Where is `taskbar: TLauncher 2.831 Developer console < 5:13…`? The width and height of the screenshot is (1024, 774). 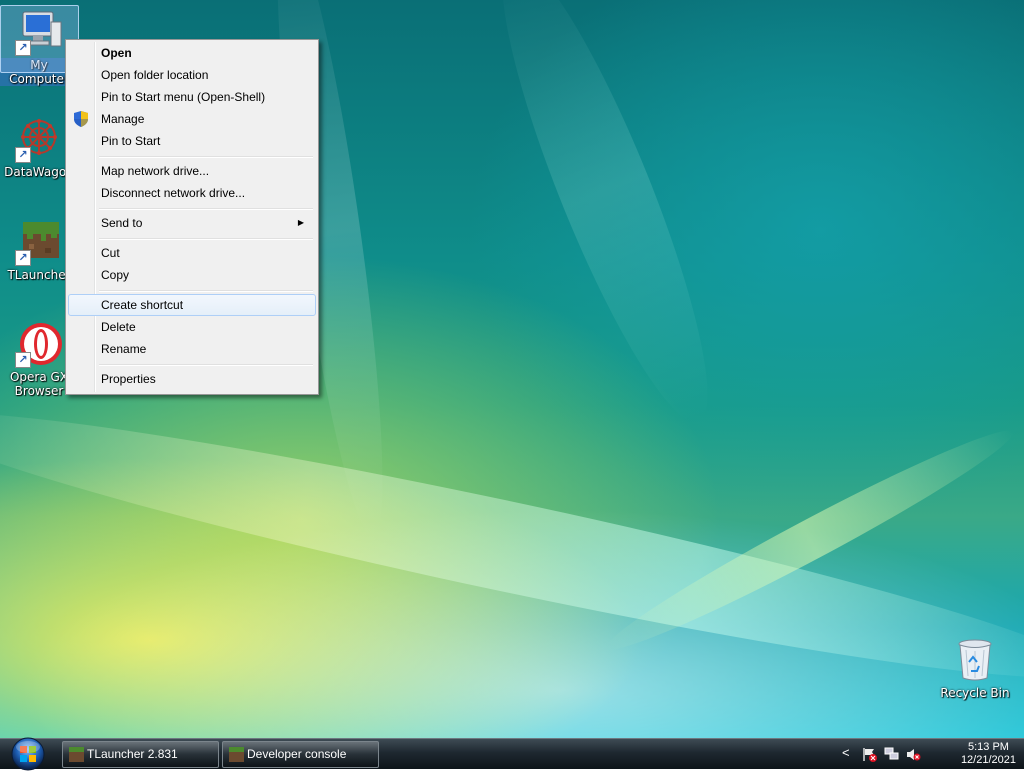
taskbar: TLauncher 2.831 Developer console < 5:13… is located at coordinates (512, 754).